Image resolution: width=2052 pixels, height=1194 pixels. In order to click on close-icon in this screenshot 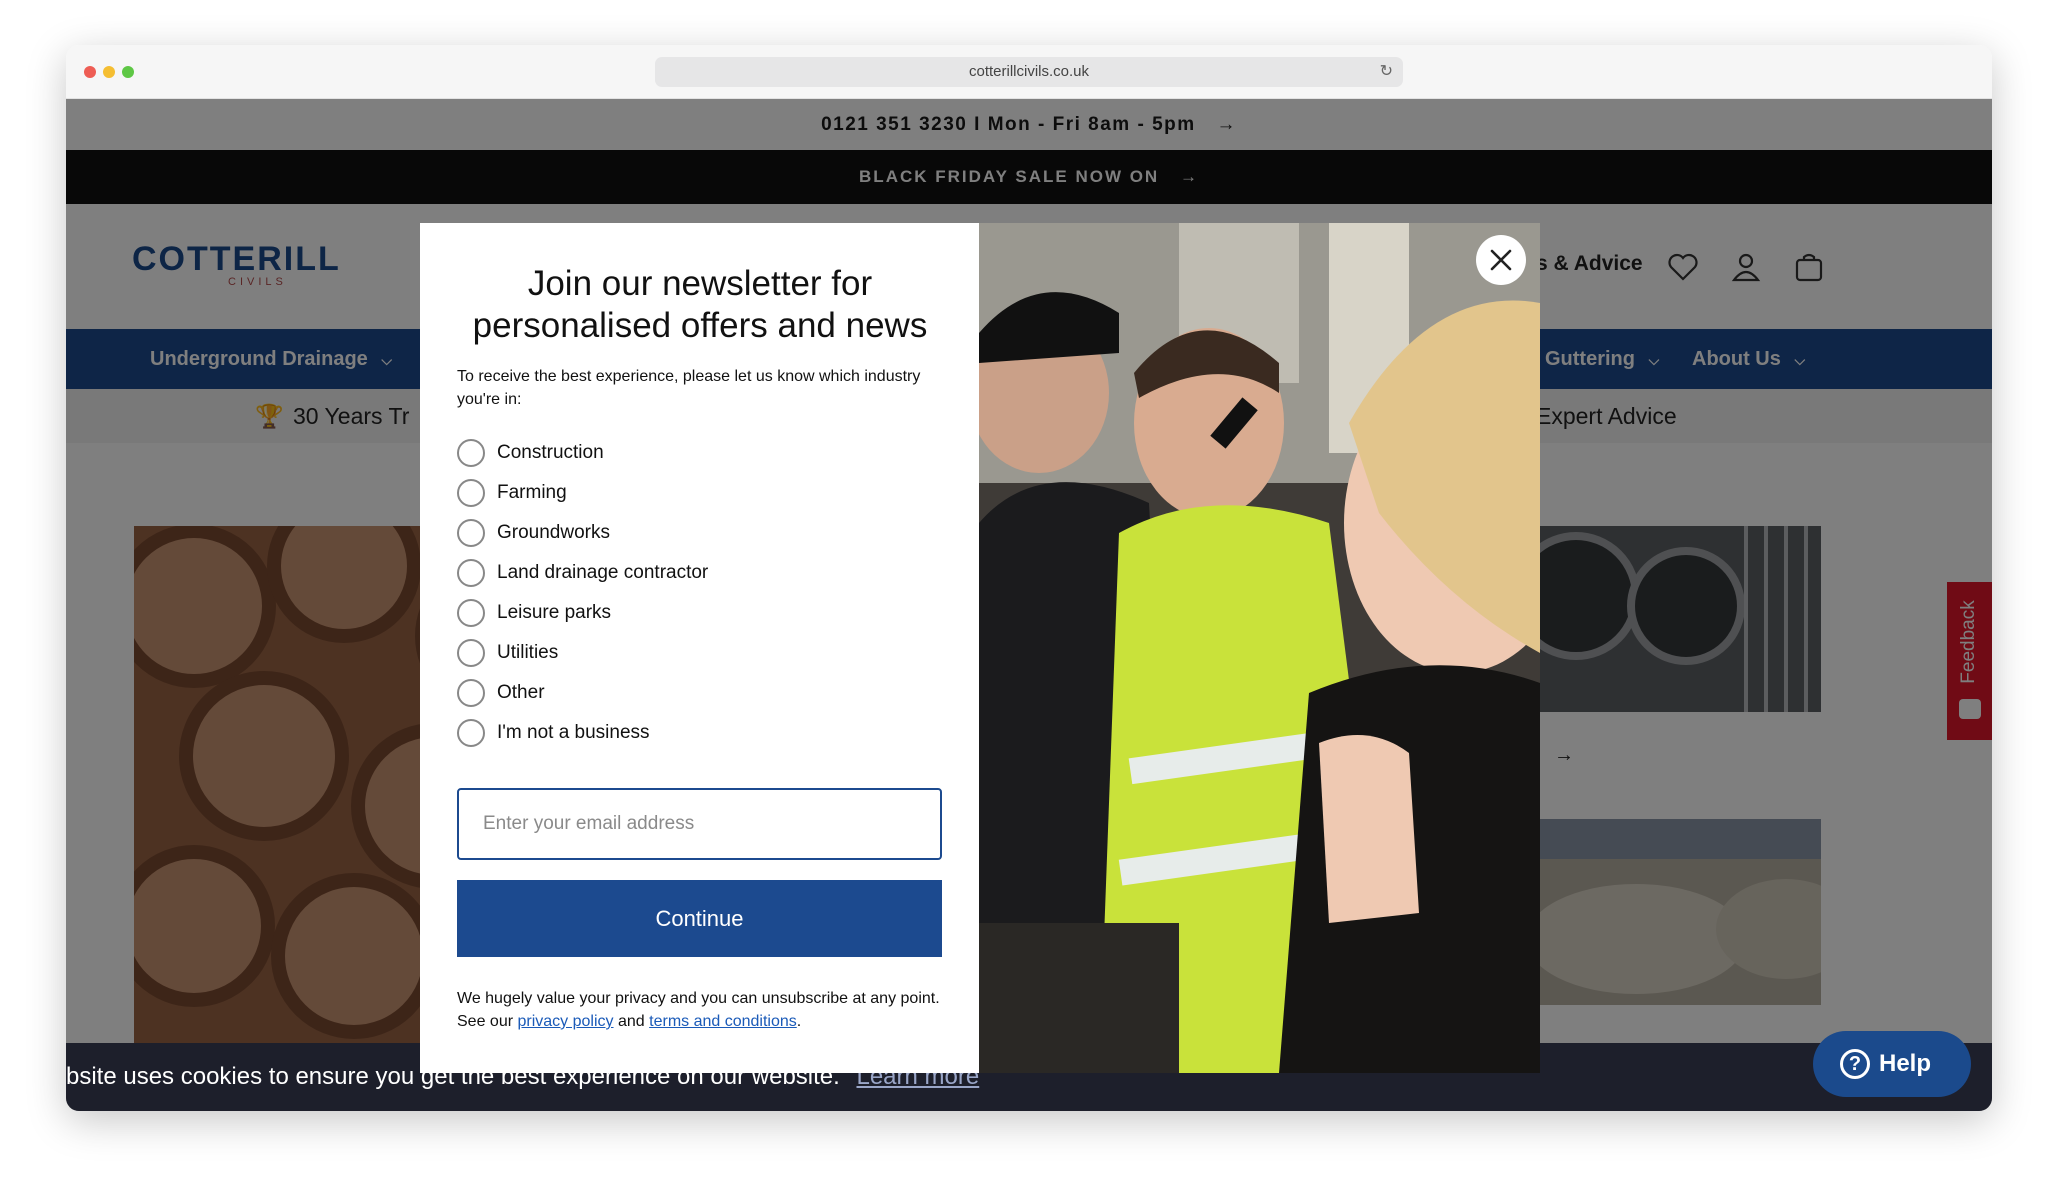, I will do `click(1501, 260)`.